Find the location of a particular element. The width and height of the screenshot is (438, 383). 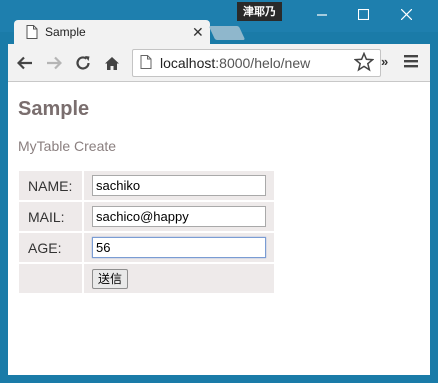

address-bar: localhost:8000/helo/new is located at coordinates (256, 63).